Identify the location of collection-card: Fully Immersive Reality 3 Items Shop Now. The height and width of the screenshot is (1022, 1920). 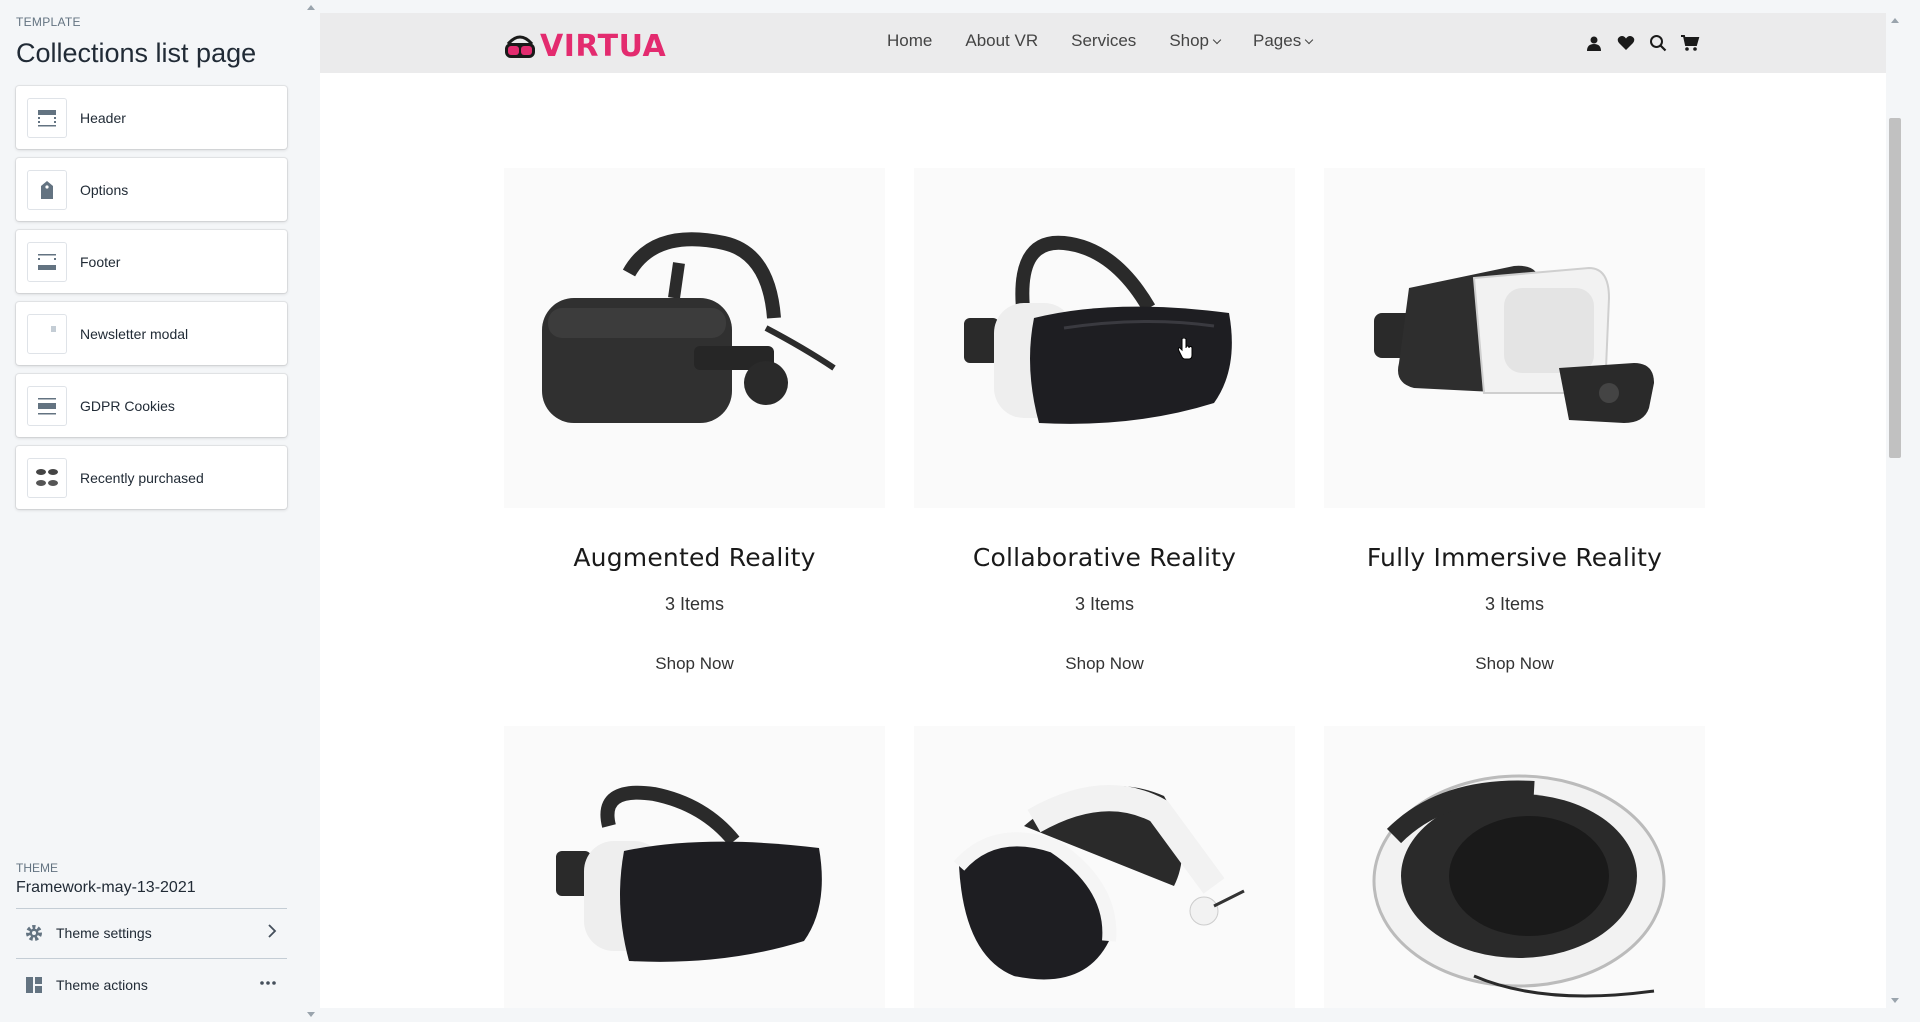
(1514, 421).